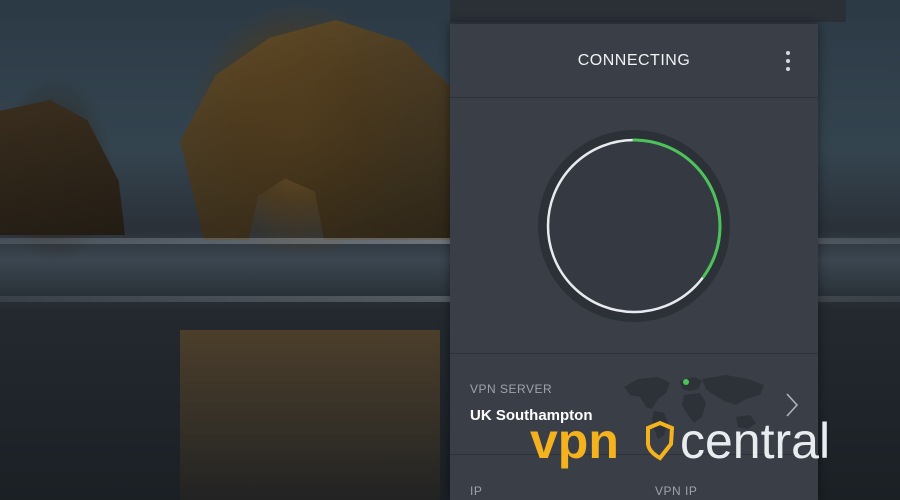  Describe the element at coordinates (755, 441) in the screenshot. I see `watermark-brand-part2: central` at that location.